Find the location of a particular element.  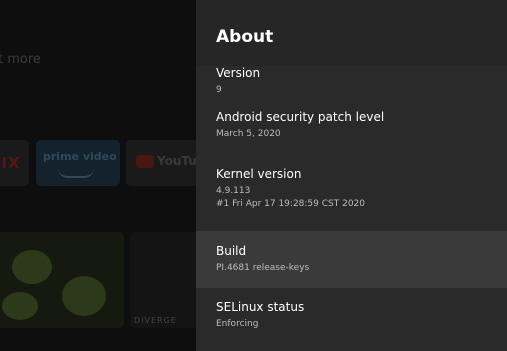

youtube-play-icon is located at coordinates (145, 161).